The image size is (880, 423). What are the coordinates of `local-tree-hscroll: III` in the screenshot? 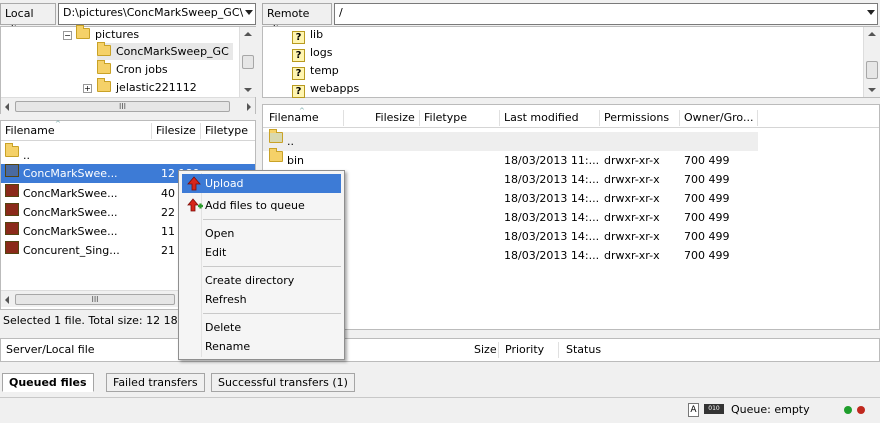 It's located at (128, 105).